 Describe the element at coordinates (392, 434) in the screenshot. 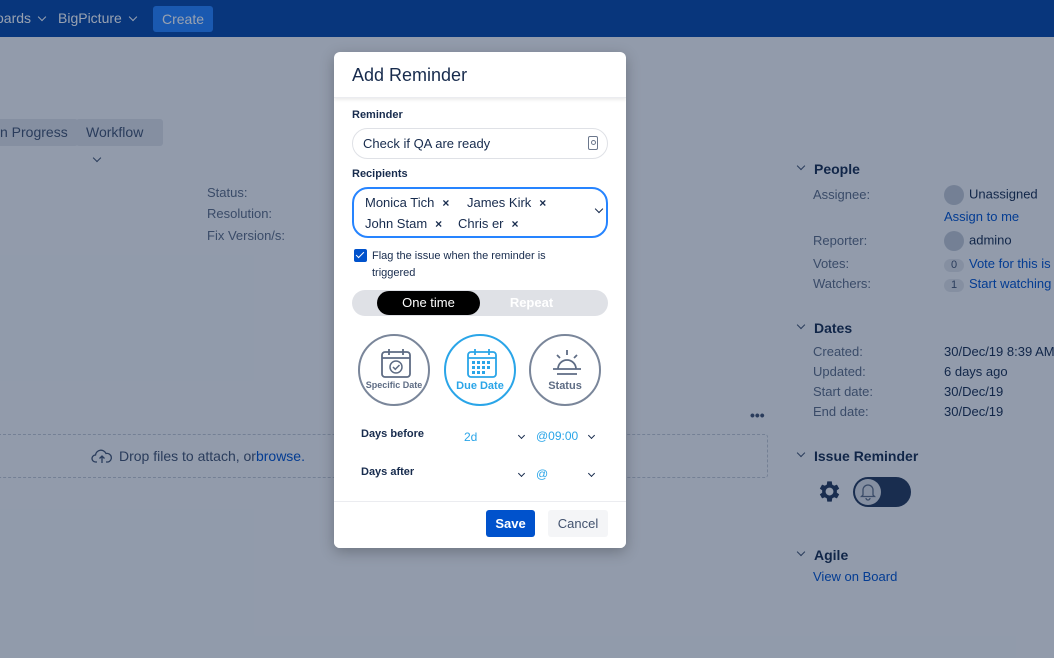

I see `days-before-label: Days before` at that location.